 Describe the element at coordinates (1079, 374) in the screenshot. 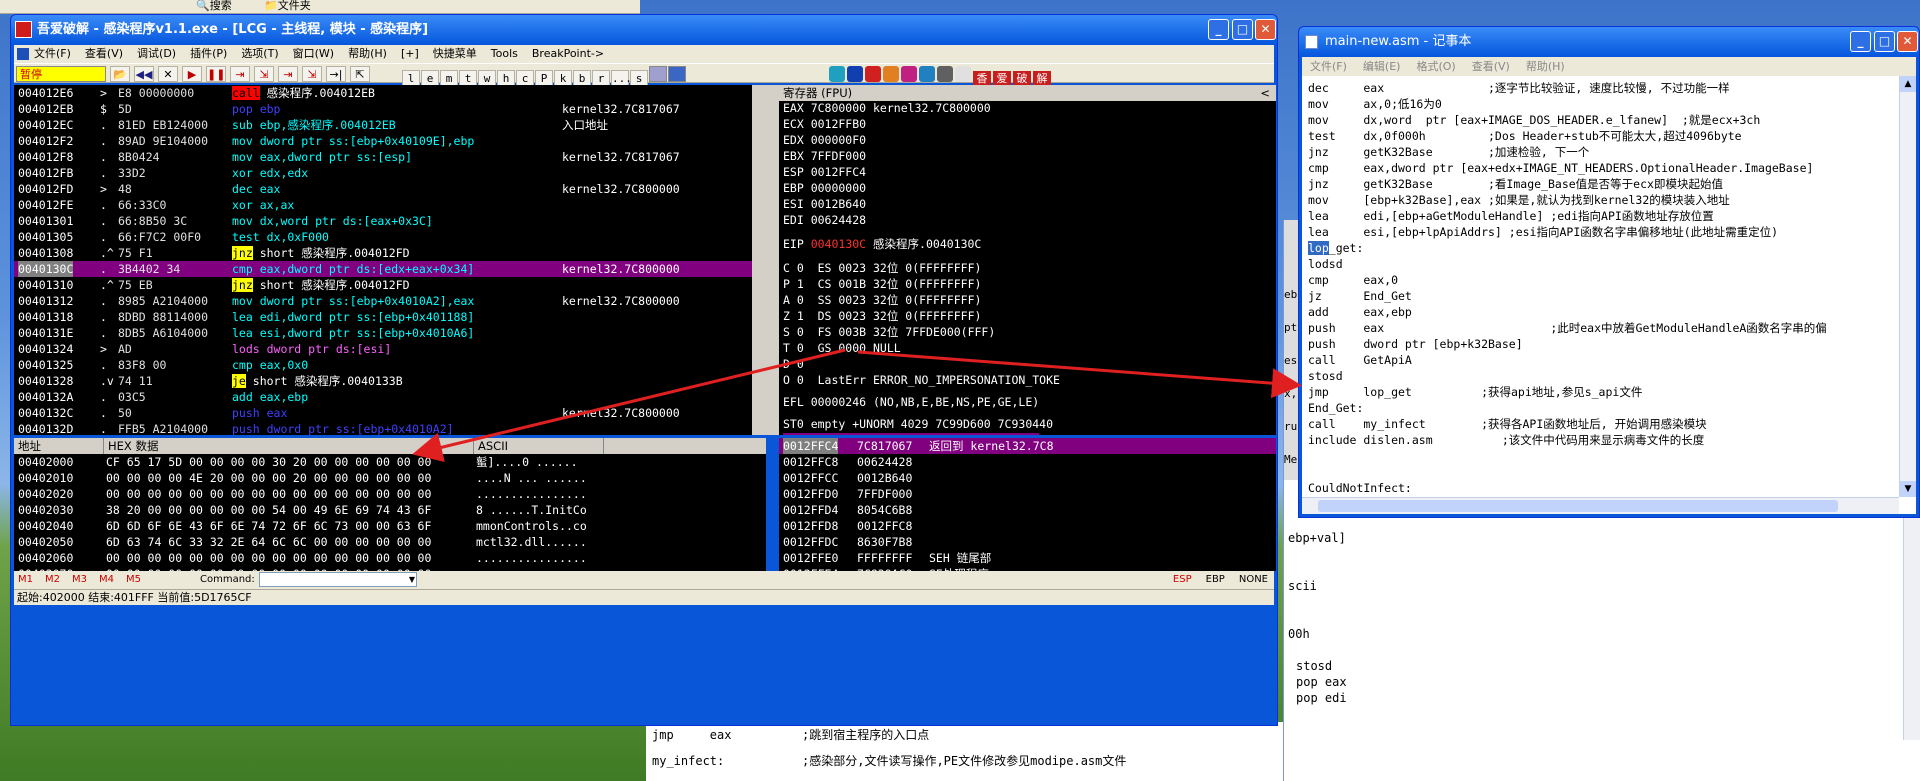

I see `arrow-to-notepad` at that location.